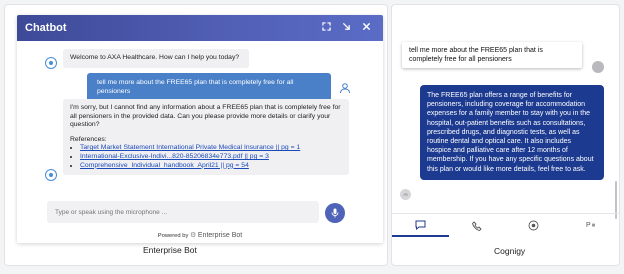 The image size is (624, 274). I want to click on cognigy-caption: Cognigy, so click(510, 251).